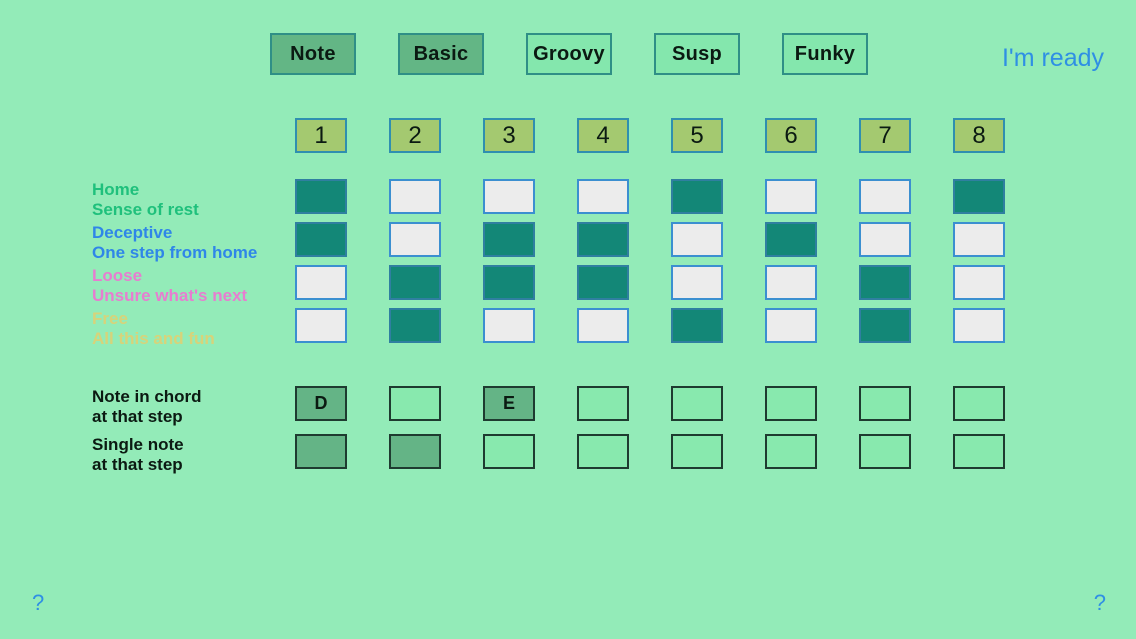 This screenshot has height=639, width=1136. I want to click on note-cell: E, so click(509, 403).